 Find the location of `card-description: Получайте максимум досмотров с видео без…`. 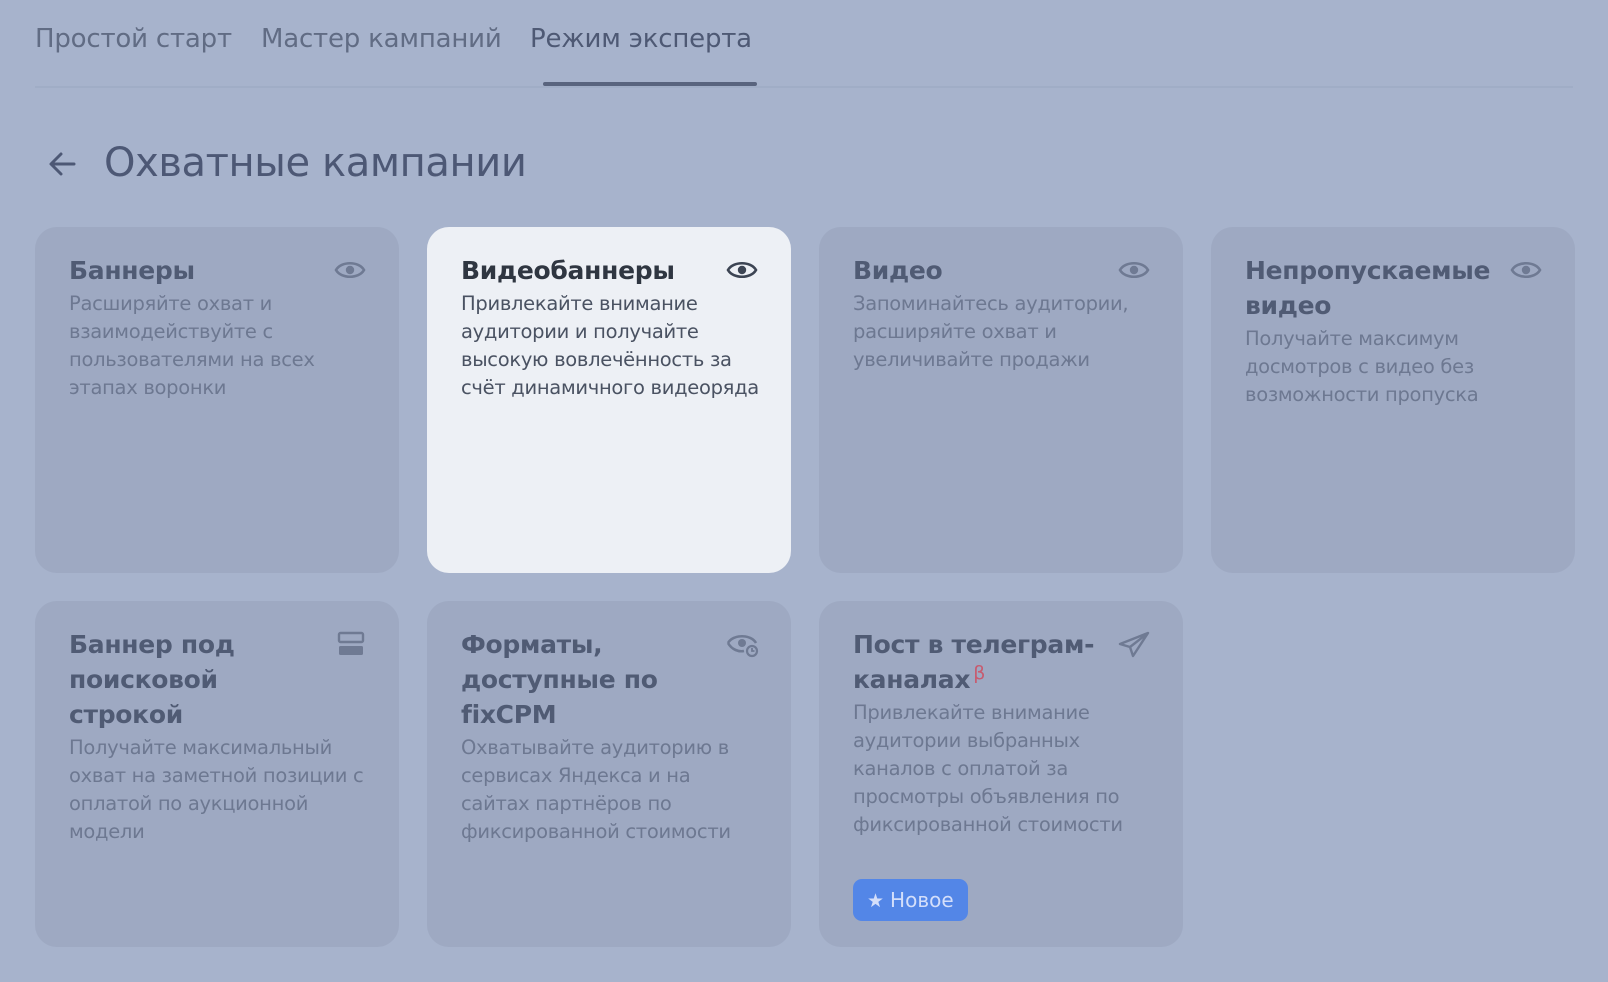

card-description: Получайте максимум досмотров с видео без… is located at coordinates (1362, 366).